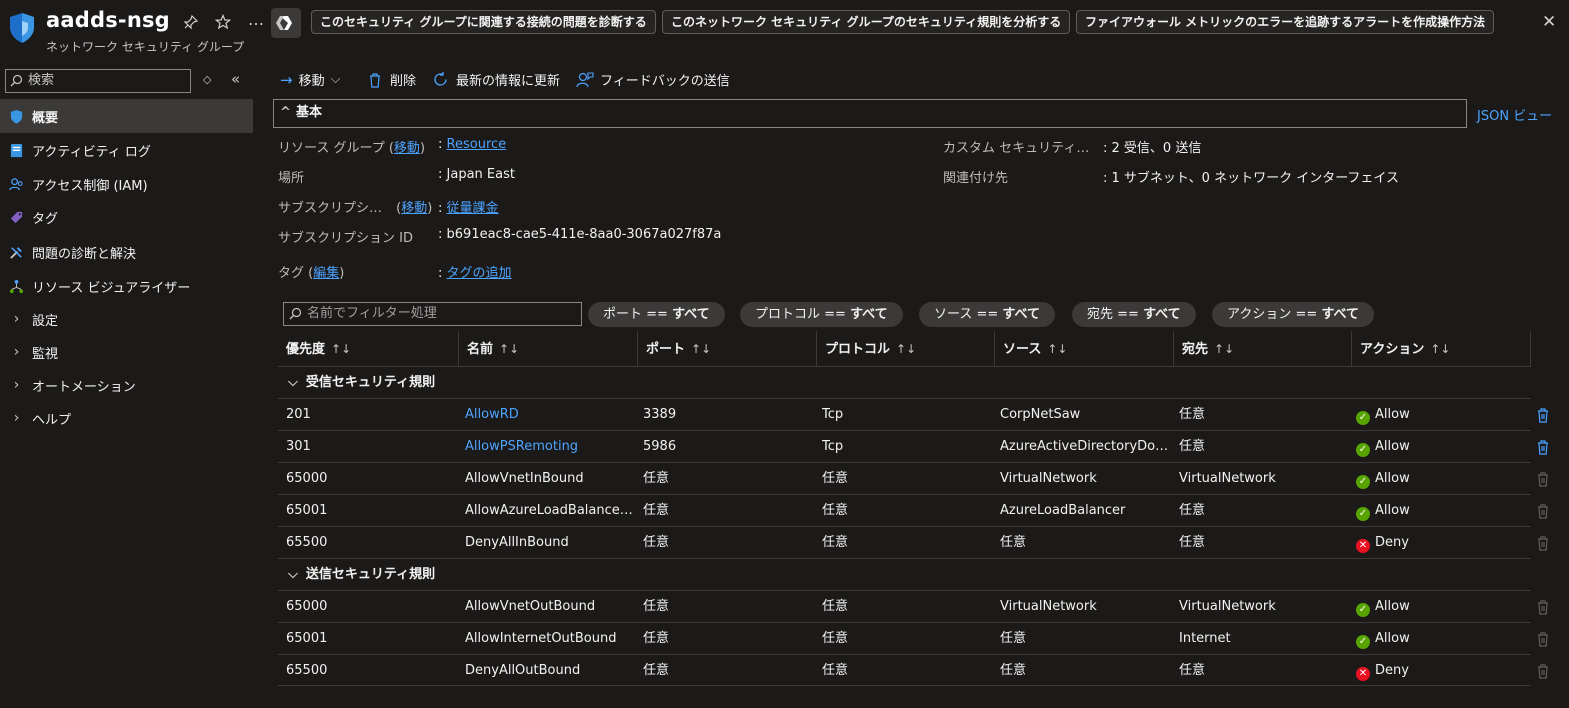  Describe the element at coordinates (16, 183) in the screenshot. I see `iam-icon` at that location.